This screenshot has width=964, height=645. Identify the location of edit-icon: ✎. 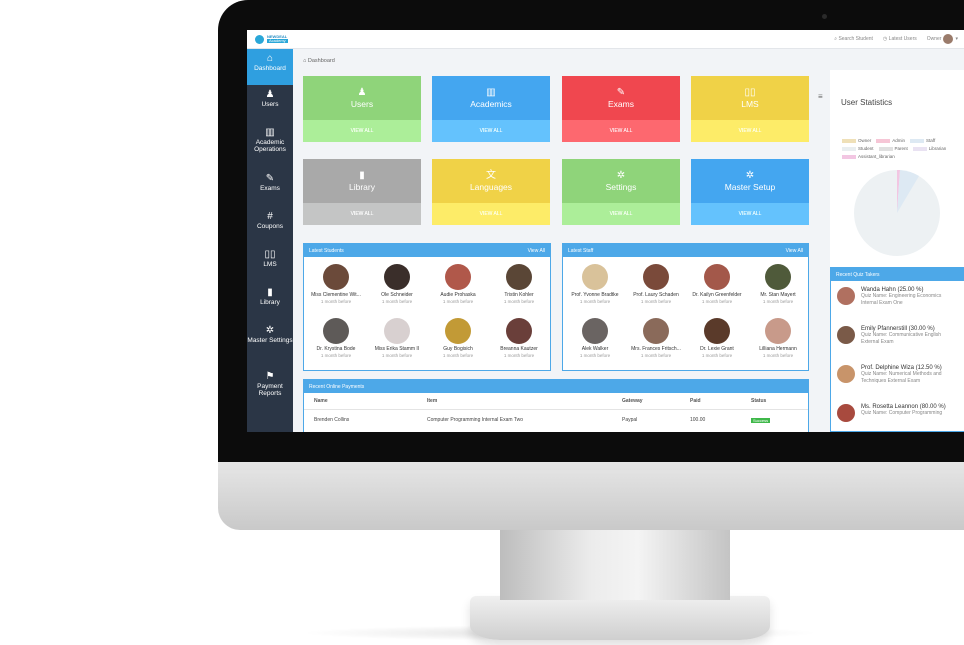
(270, 178).